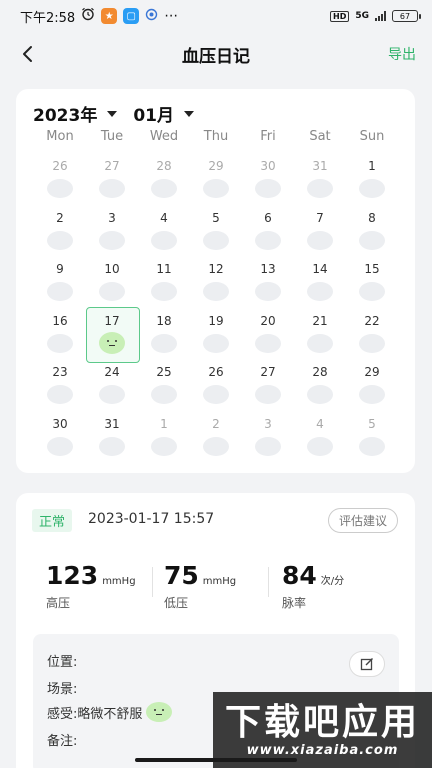  What do you see at coordinates (60, 136) in the screenshot?
I see `weekday-label: Mon` at bounding box center [60, 136].